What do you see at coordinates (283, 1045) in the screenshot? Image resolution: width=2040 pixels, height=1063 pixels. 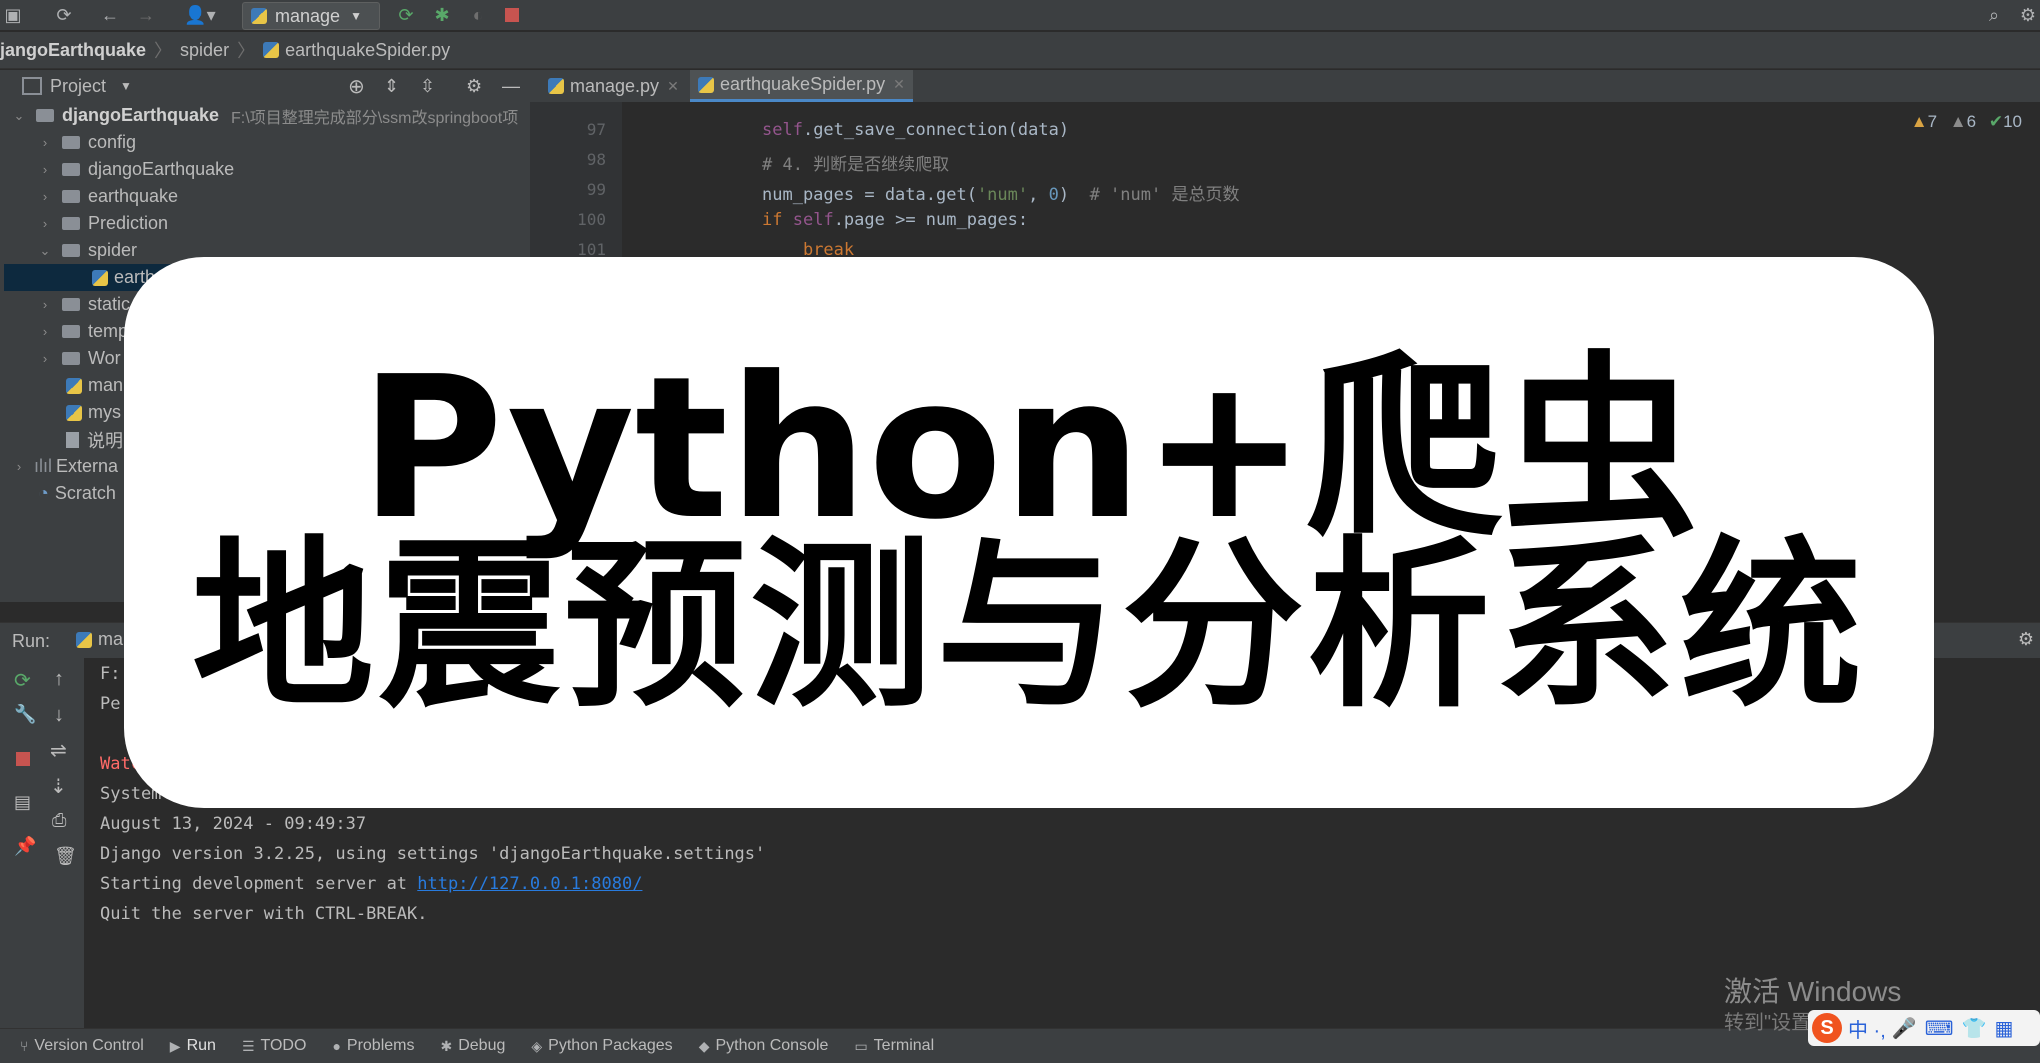 I see `status-label: TODO` at bounding box center [283, 1045].